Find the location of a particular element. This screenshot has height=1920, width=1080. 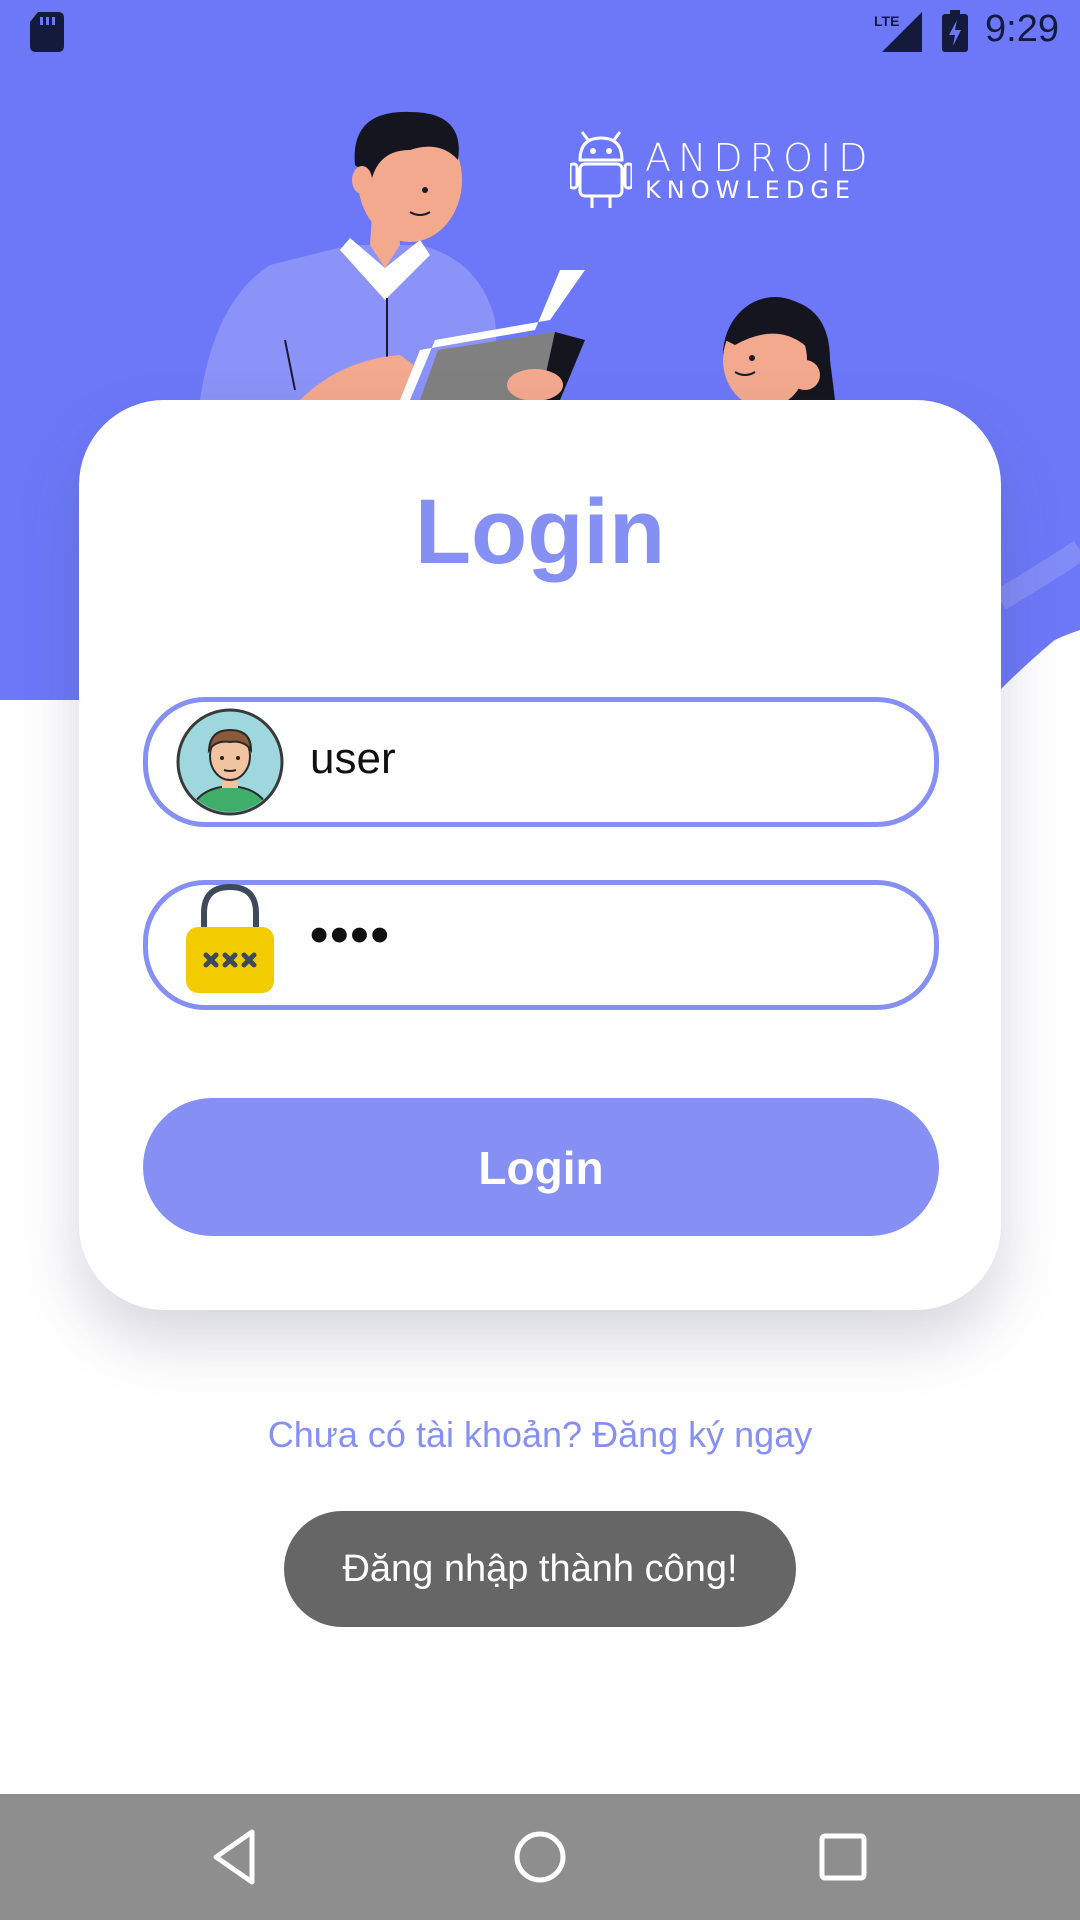

signal-lte-icon: LTE is located at coordinates (898, 32).